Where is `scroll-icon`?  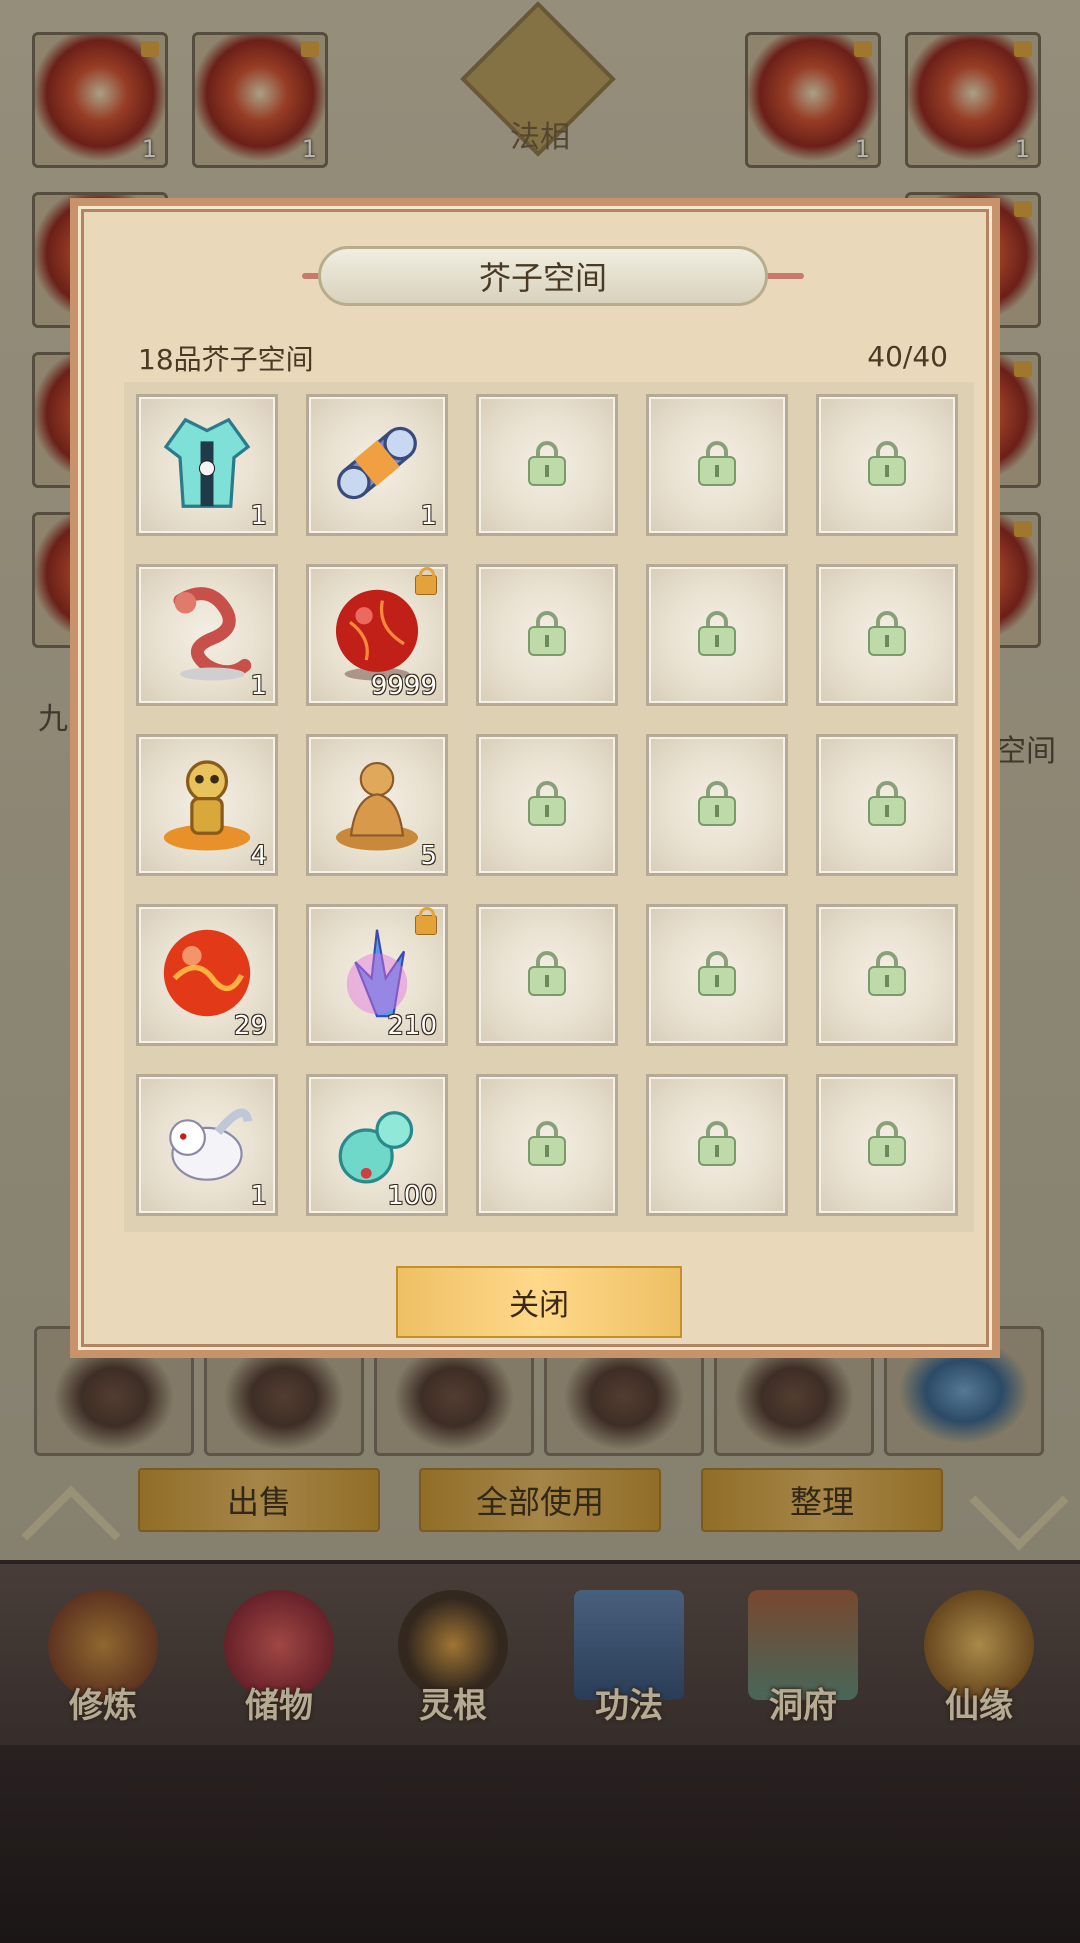 scroll-icon is located at coordinates (377, 463).